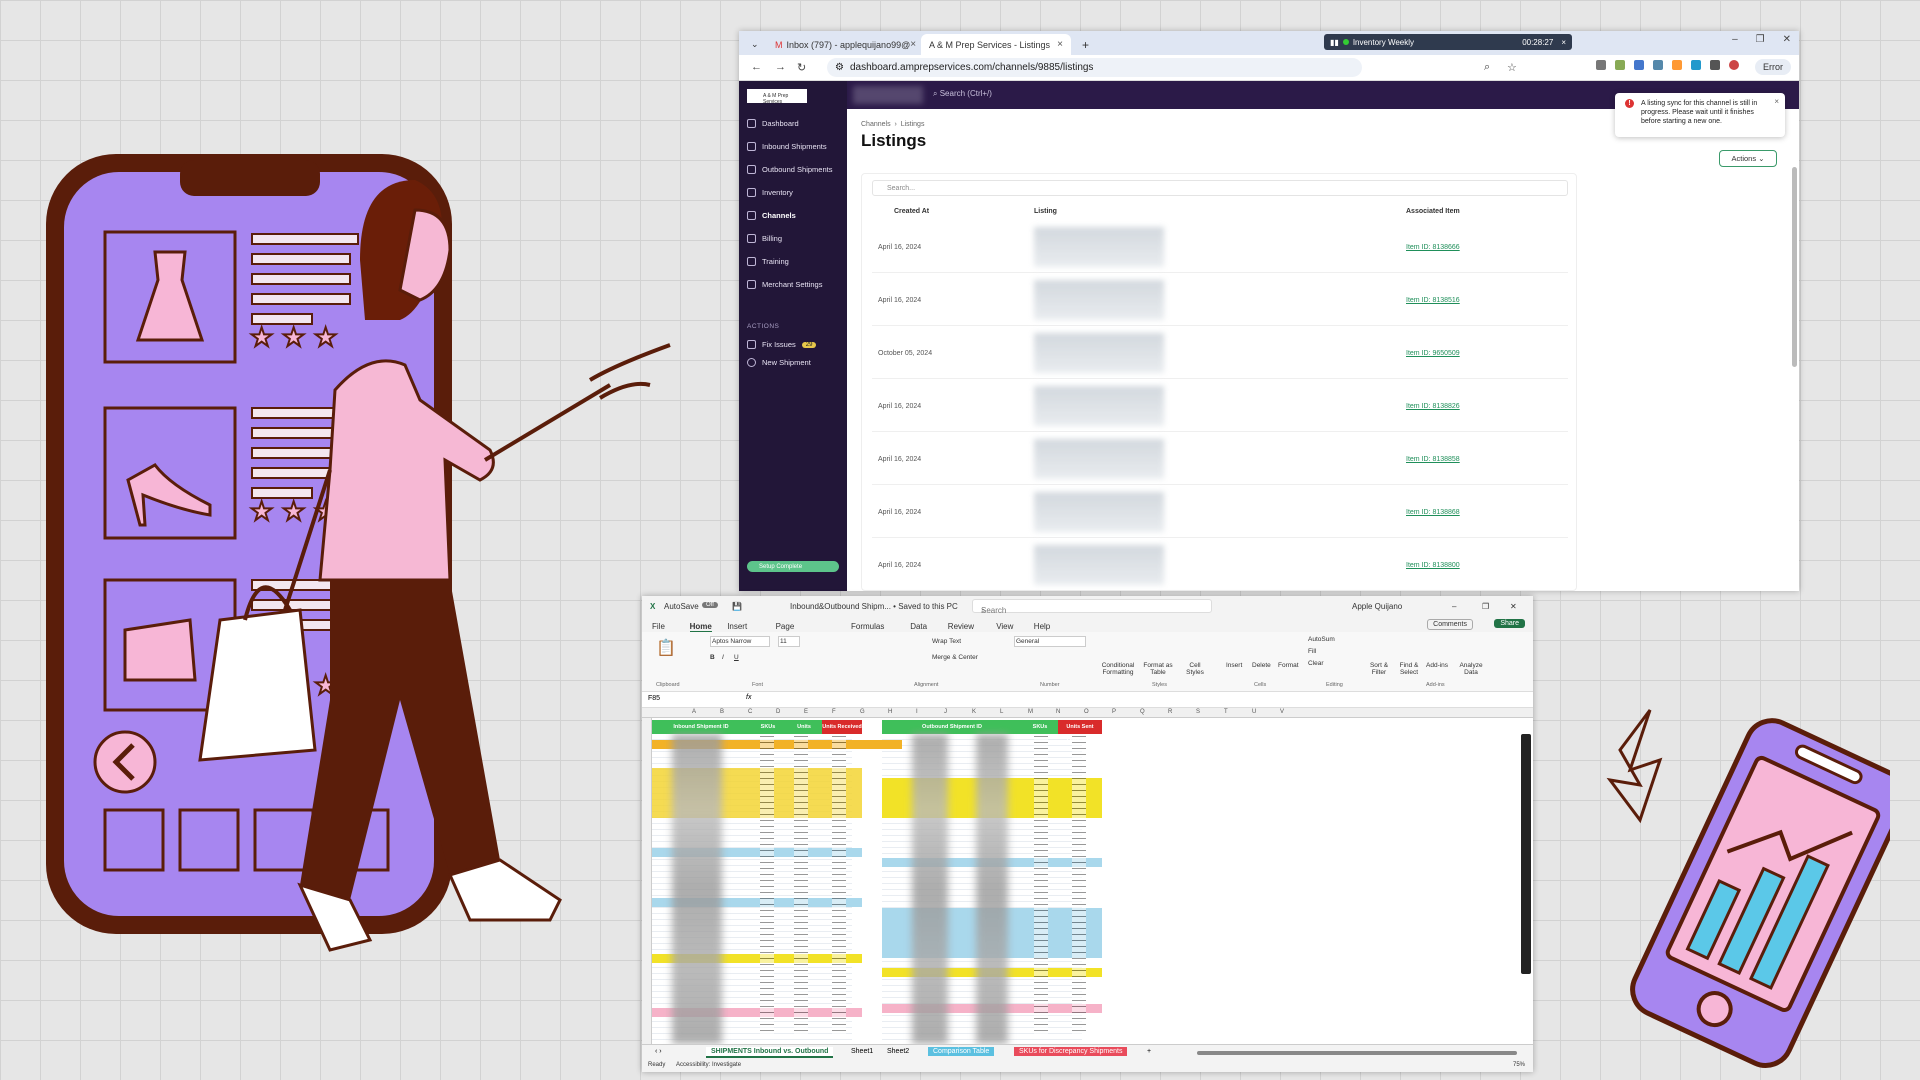 This screenshot has height=1080, width=1920. What do you see at coordinates (839, 67) in the screenshot?
I see `site-info-icon: ⚙` at bounding box center [839, 67].